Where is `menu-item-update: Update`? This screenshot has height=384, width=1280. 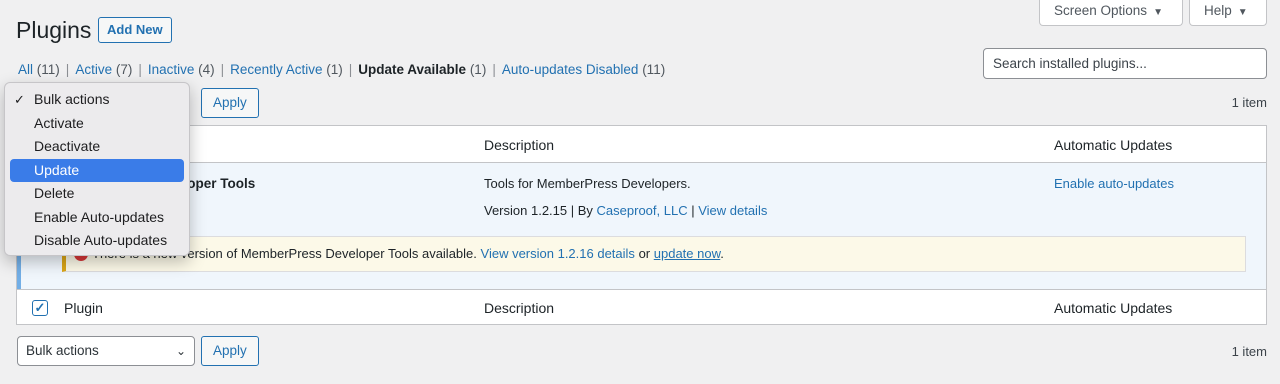
menu-item-update: Update is located at coordinates (97, 170).